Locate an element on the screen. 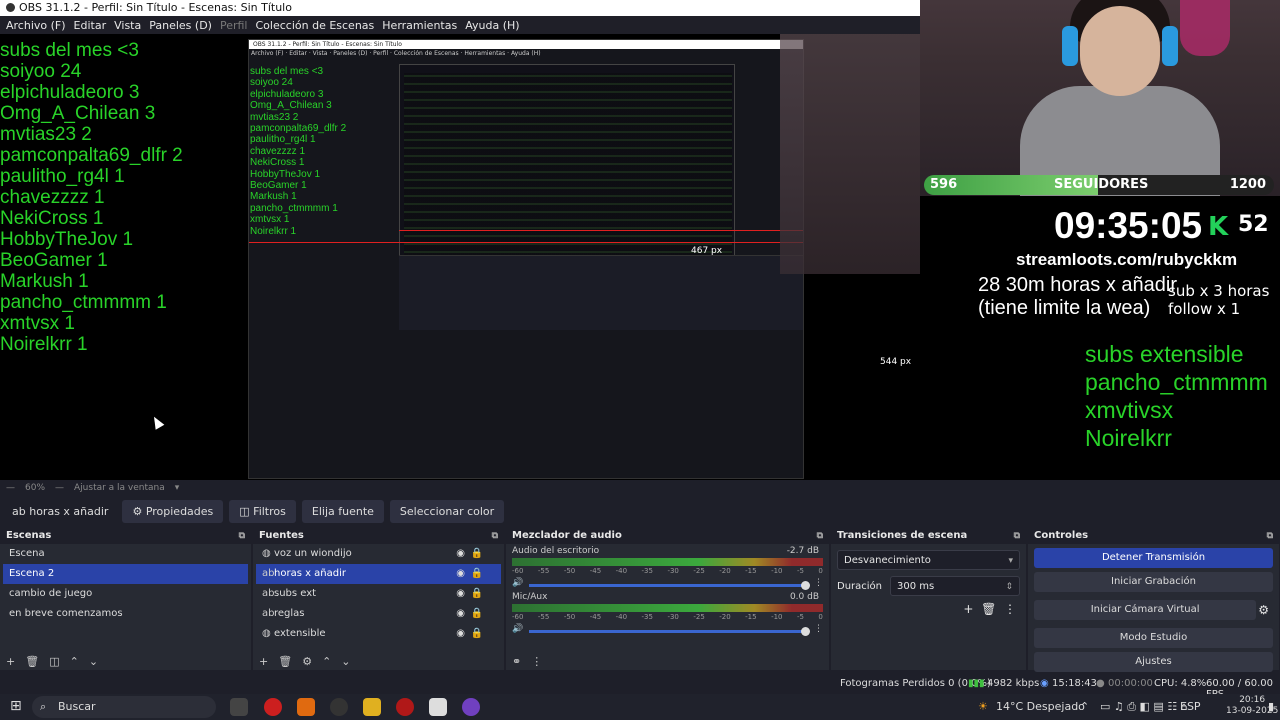 The image size is (1280, 720). stop-stream-button: Detener Transmisión is located at coordinates (1153, 558).